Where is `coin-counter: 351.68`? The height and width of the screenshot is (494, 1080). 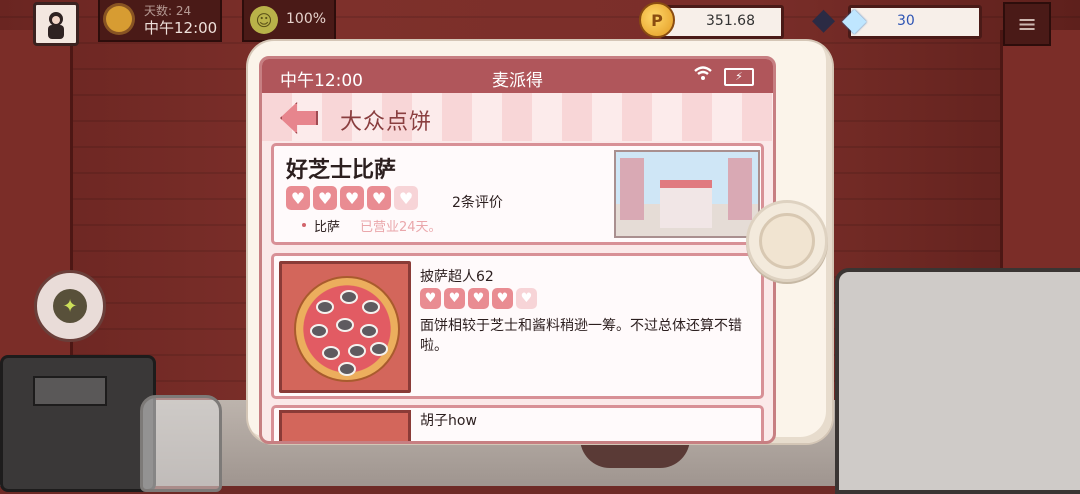
coin-counter: 351.68 is located at coordinates (722, 22).